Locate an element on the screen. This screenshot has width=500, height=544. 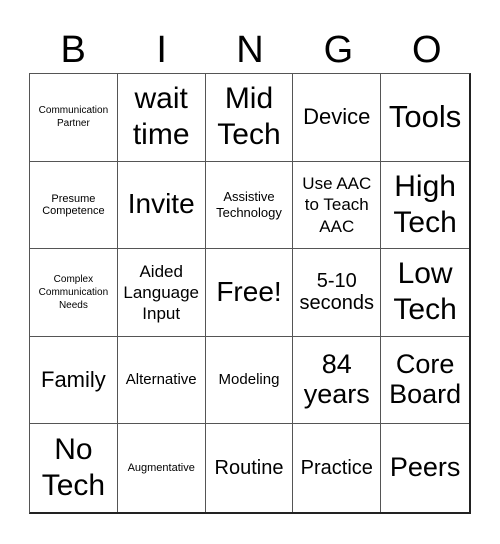
bingo-cell: 84 years is located at coordinates (337, 380).